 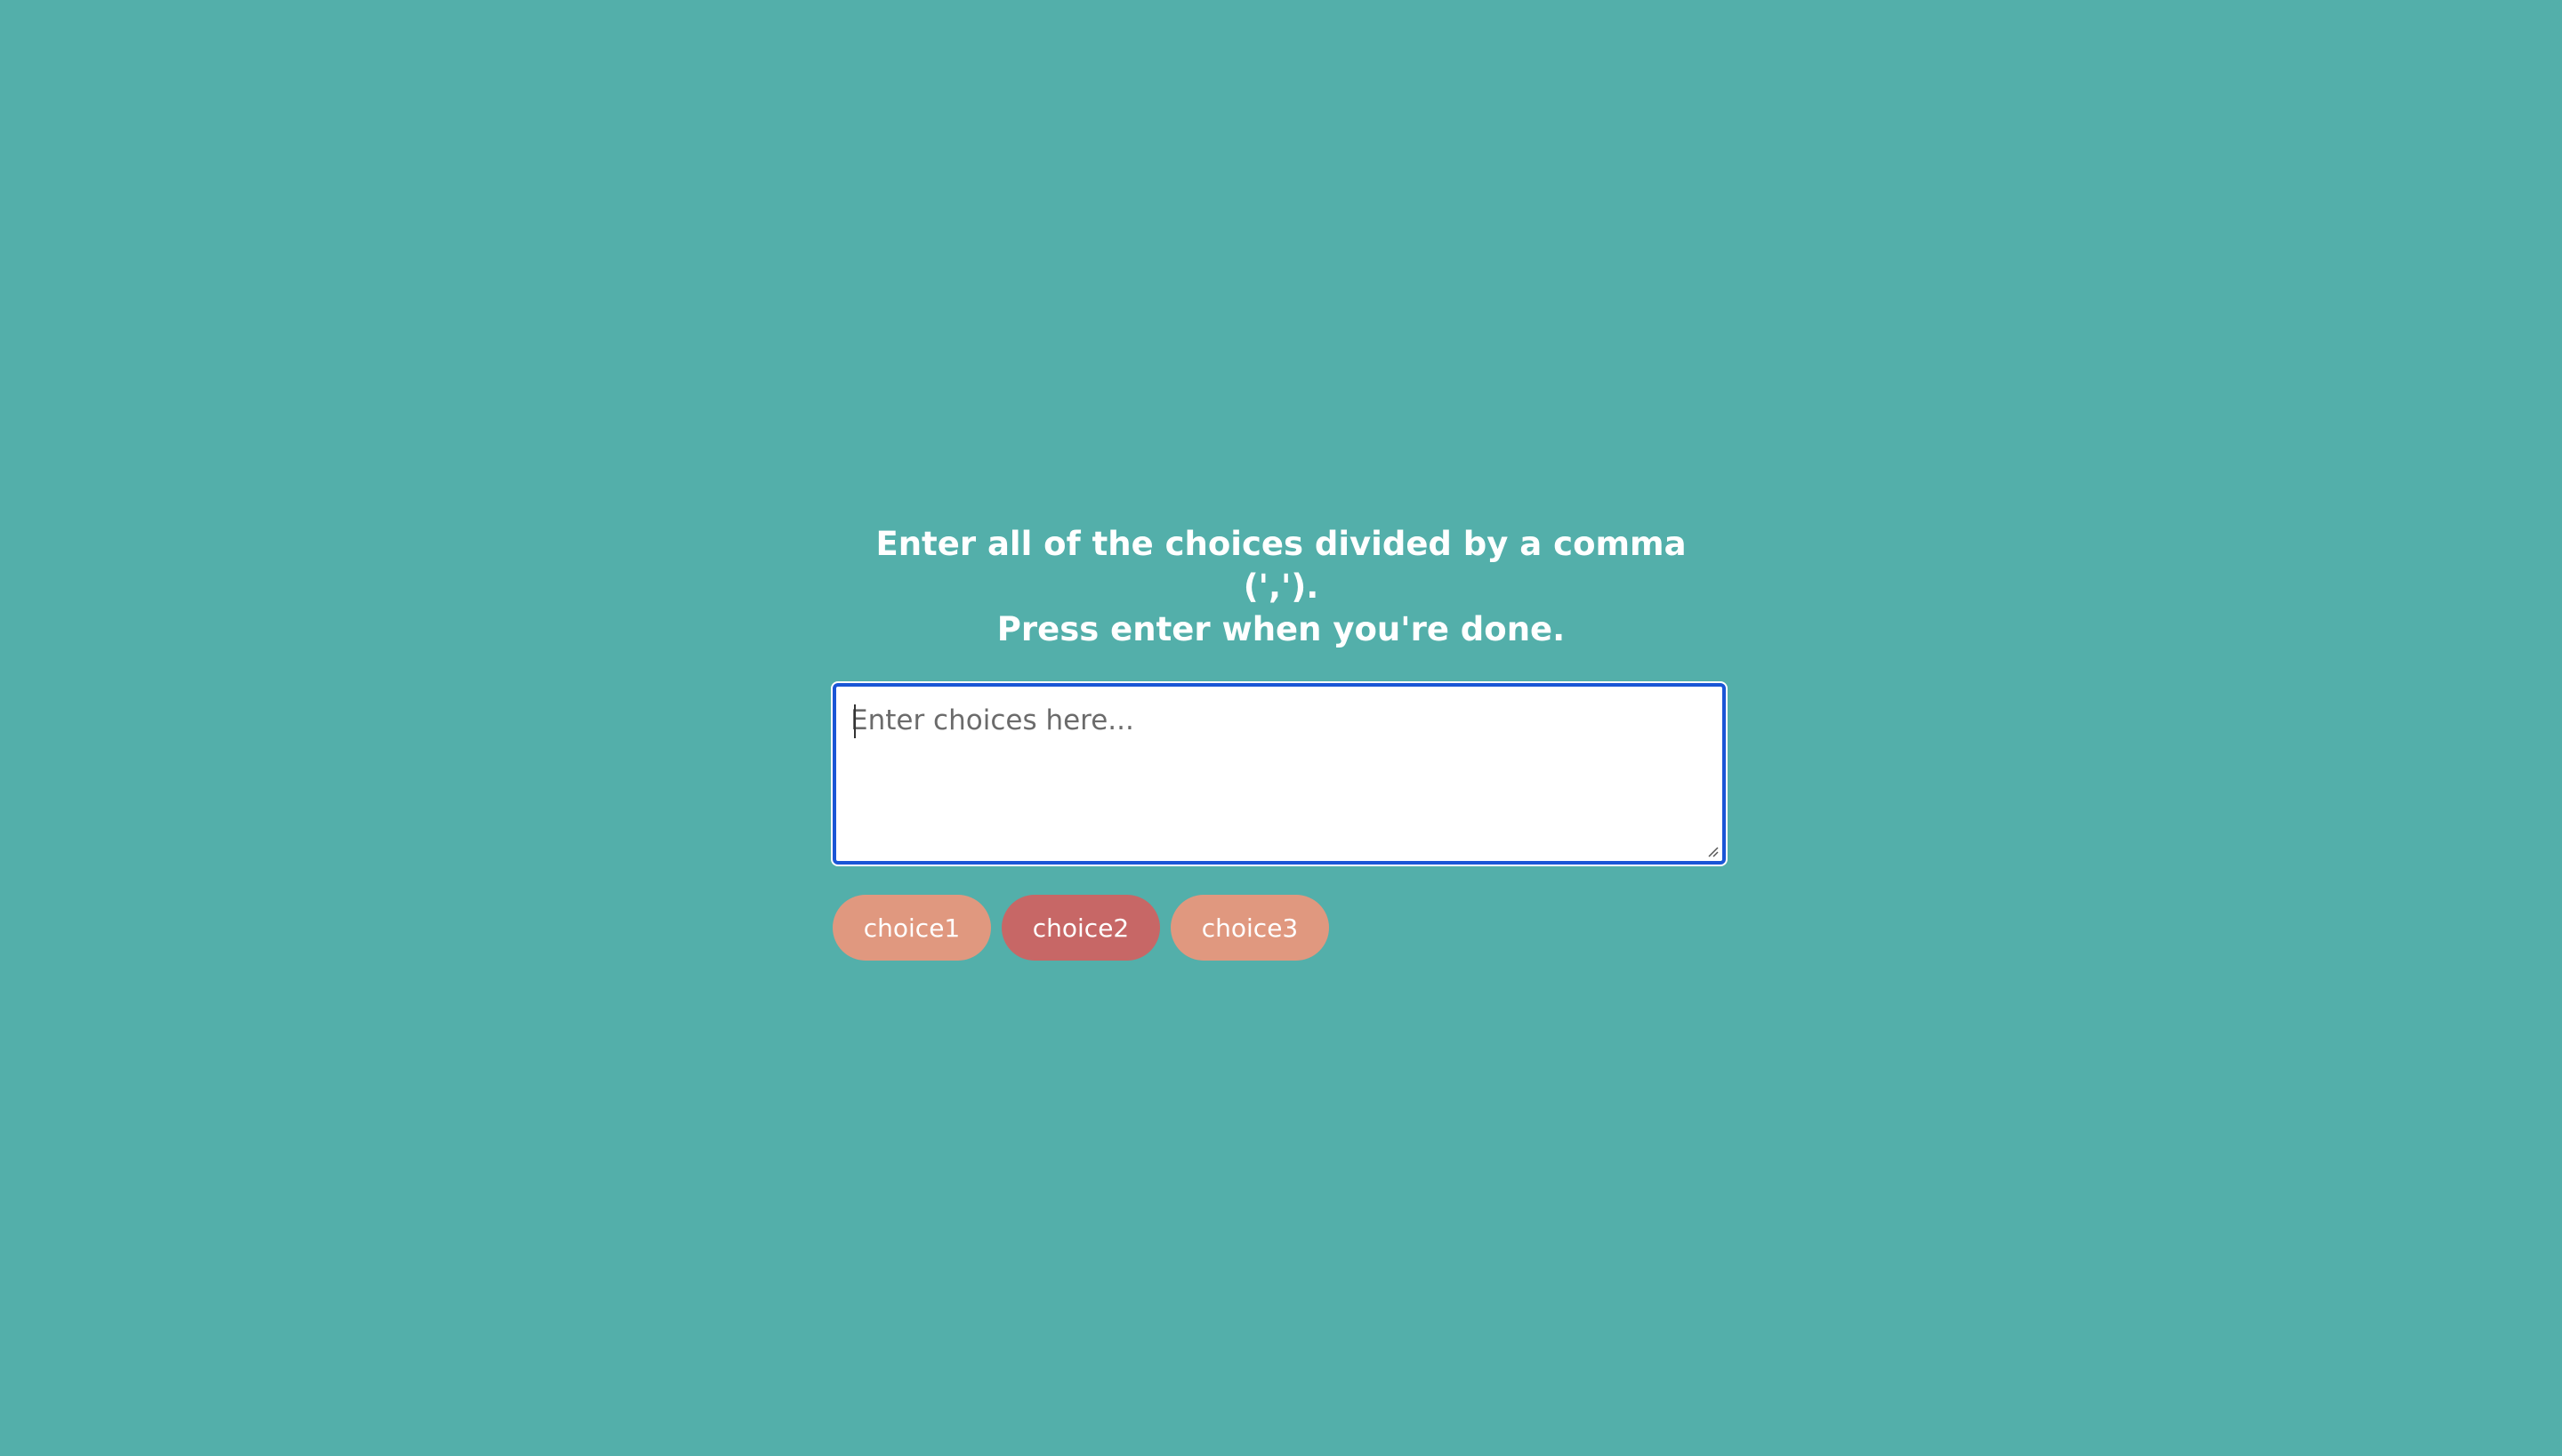 I want to click on resize-handle-icon, so click(x=1711, y=850).